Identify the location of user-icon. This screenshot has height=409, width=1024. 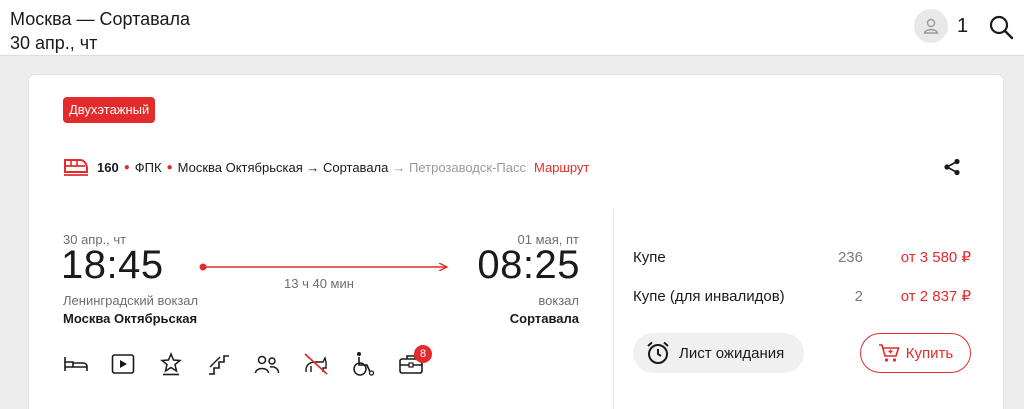
(931, 26).